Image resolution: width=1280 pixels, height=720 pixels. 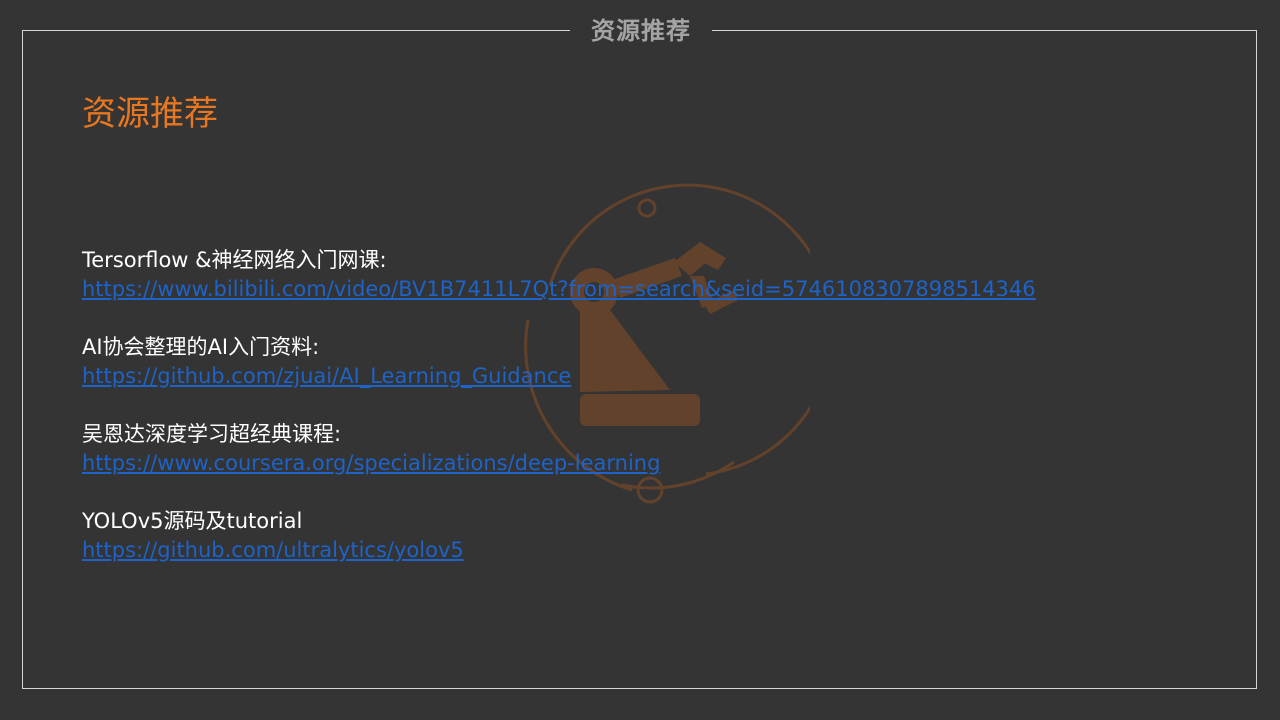 I want to click on yolov5-github-link: https://github.com/ultralytics/yolov5, so click(x=273, y=550).